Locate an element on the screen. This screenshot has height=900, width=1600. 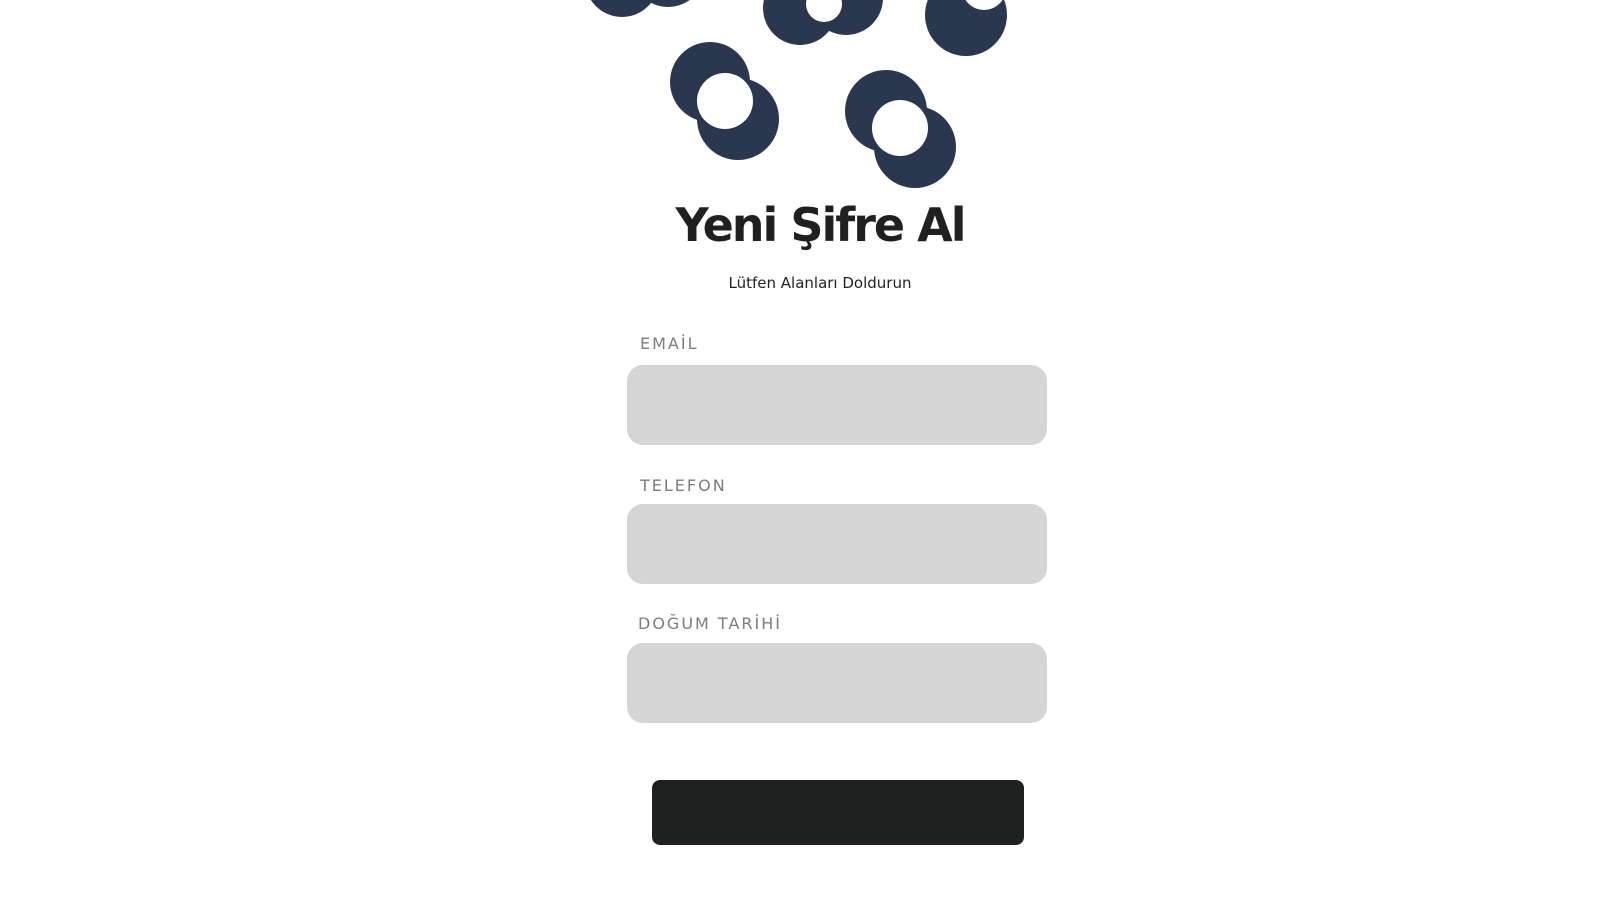
page-title: Yeni Şifre Al is located at coordinates (821, 225).